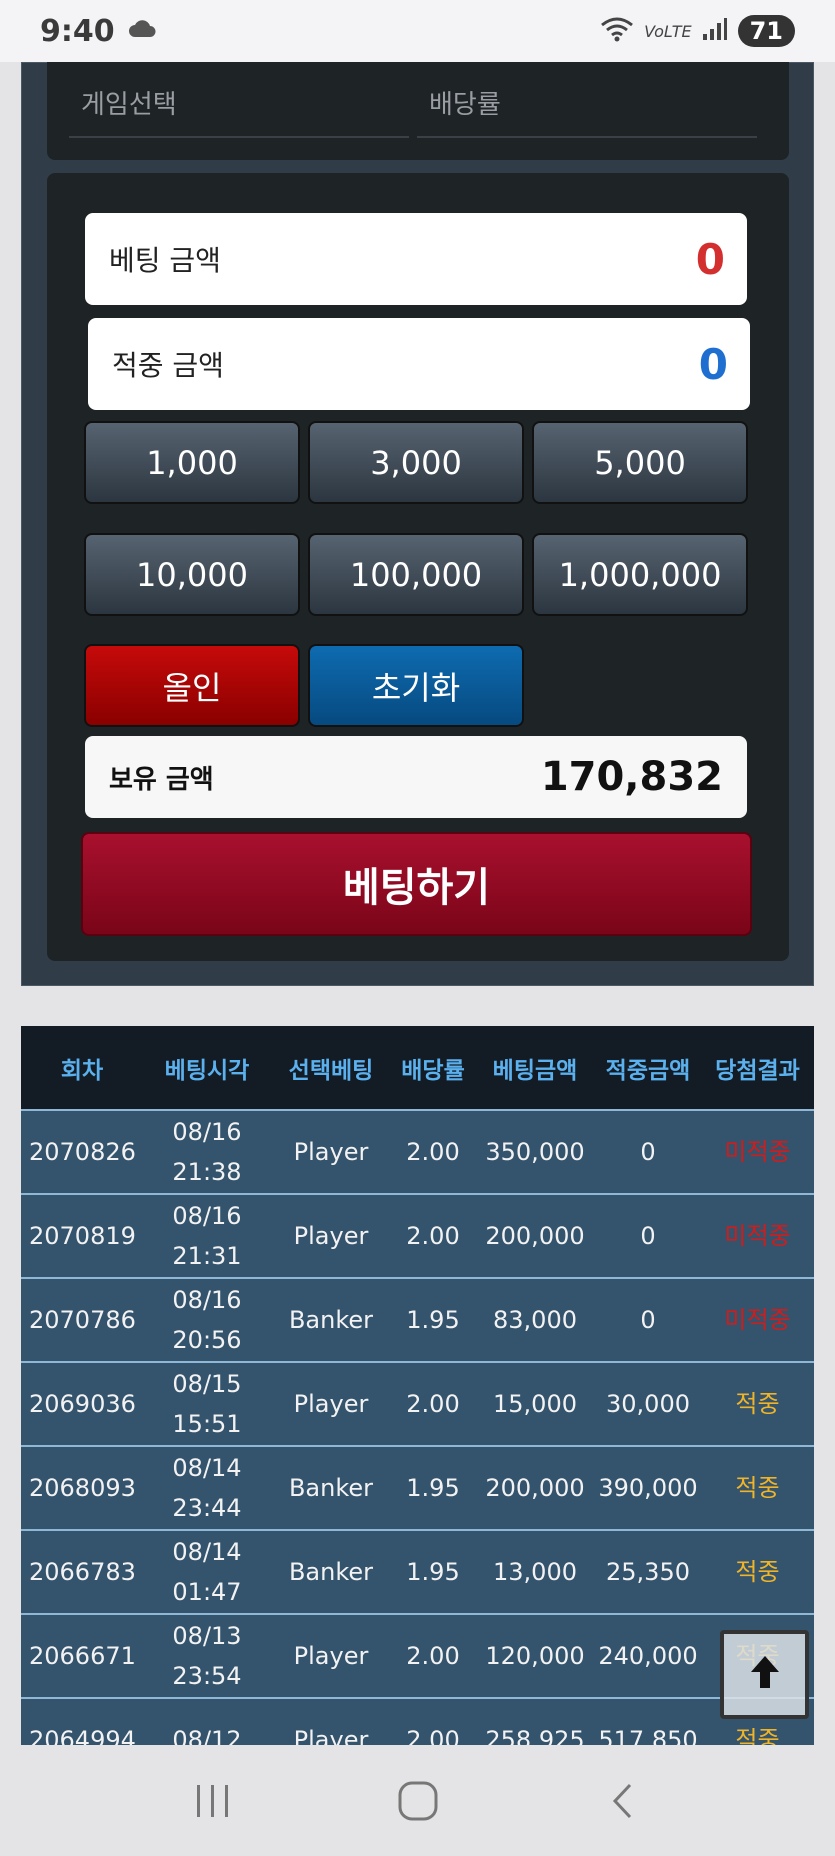  Describe the element at coordinates (640, 462) in the screenshot. I see `chip-button-5000: 5,000` at that location.